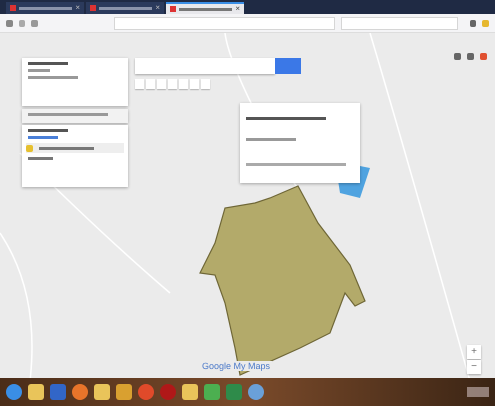  Describe the element at coordinates (225, 23) in the screenshot. I see `url-field` at that location.